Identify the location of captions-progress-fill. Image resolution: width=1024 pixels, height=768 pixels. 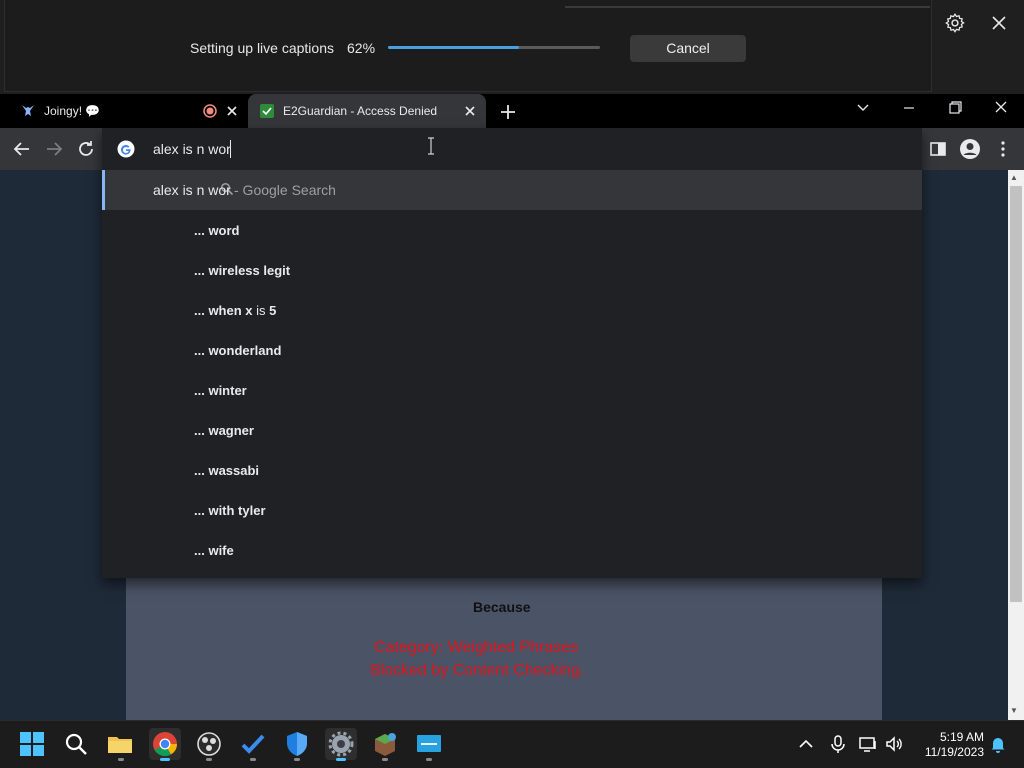
(454, 47).